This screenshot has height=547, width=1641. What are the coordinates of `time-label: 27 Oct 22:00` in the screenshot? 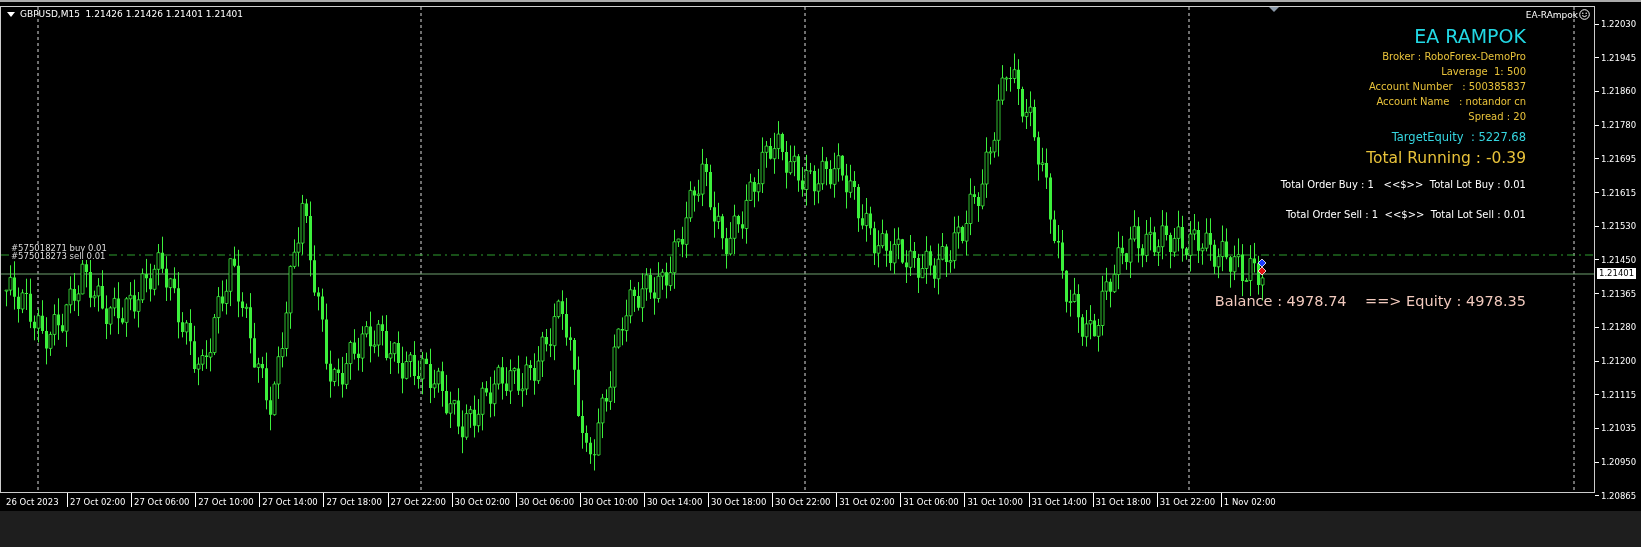 It's located at (418, 502).